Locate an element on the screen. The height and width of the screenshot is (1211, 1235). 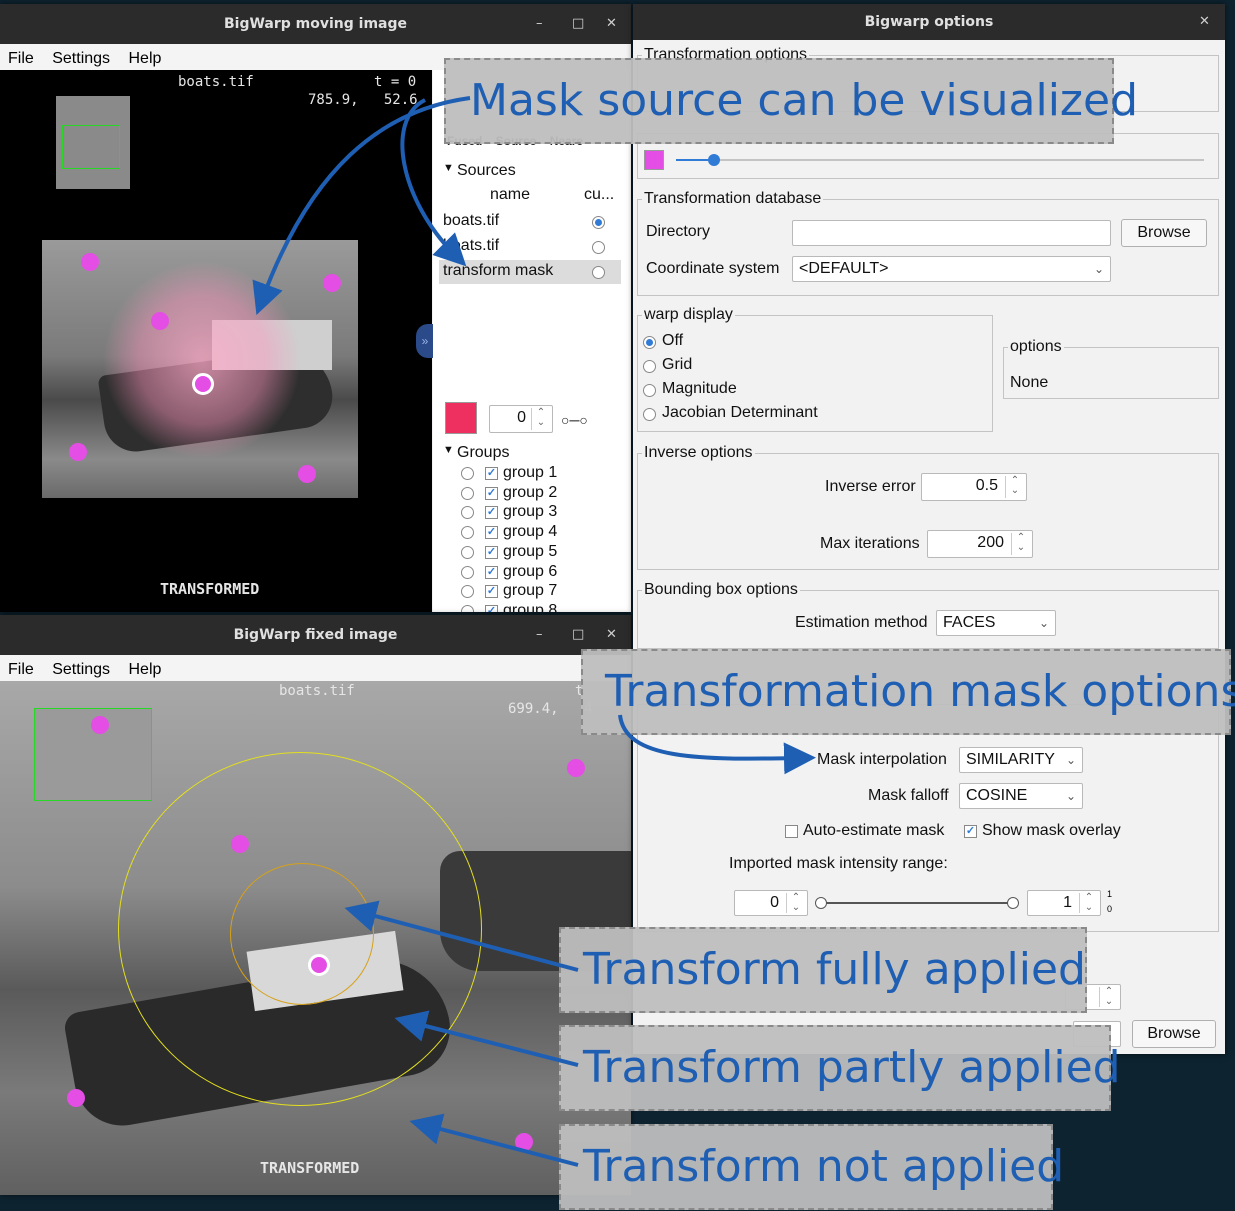
arrow-to-mask-interpolation is located at coordinates (717, 744).